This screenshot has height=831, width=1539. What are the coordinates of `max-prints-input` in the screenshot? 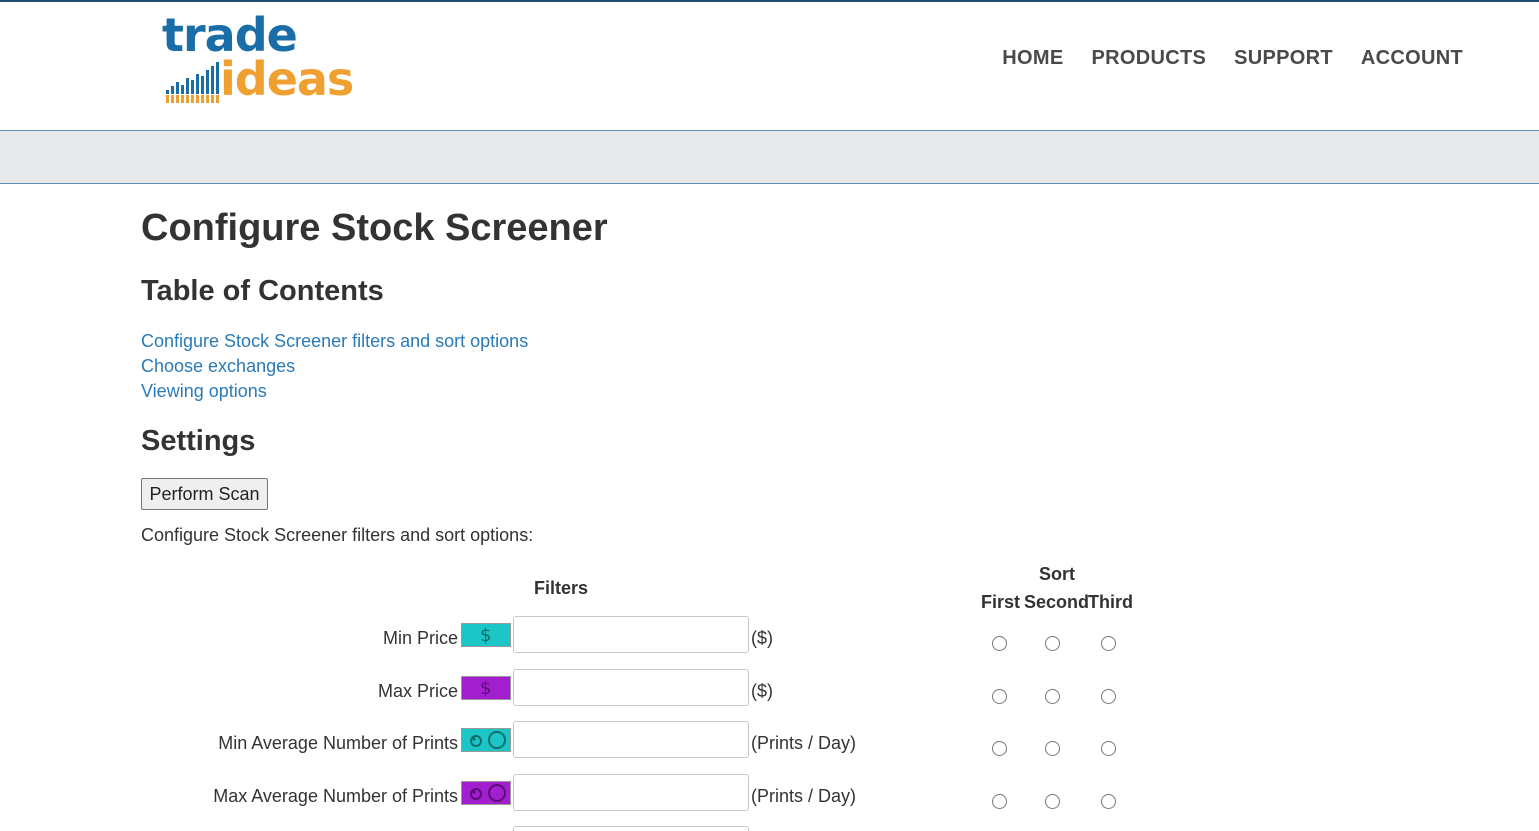 It's located at (631, 792).